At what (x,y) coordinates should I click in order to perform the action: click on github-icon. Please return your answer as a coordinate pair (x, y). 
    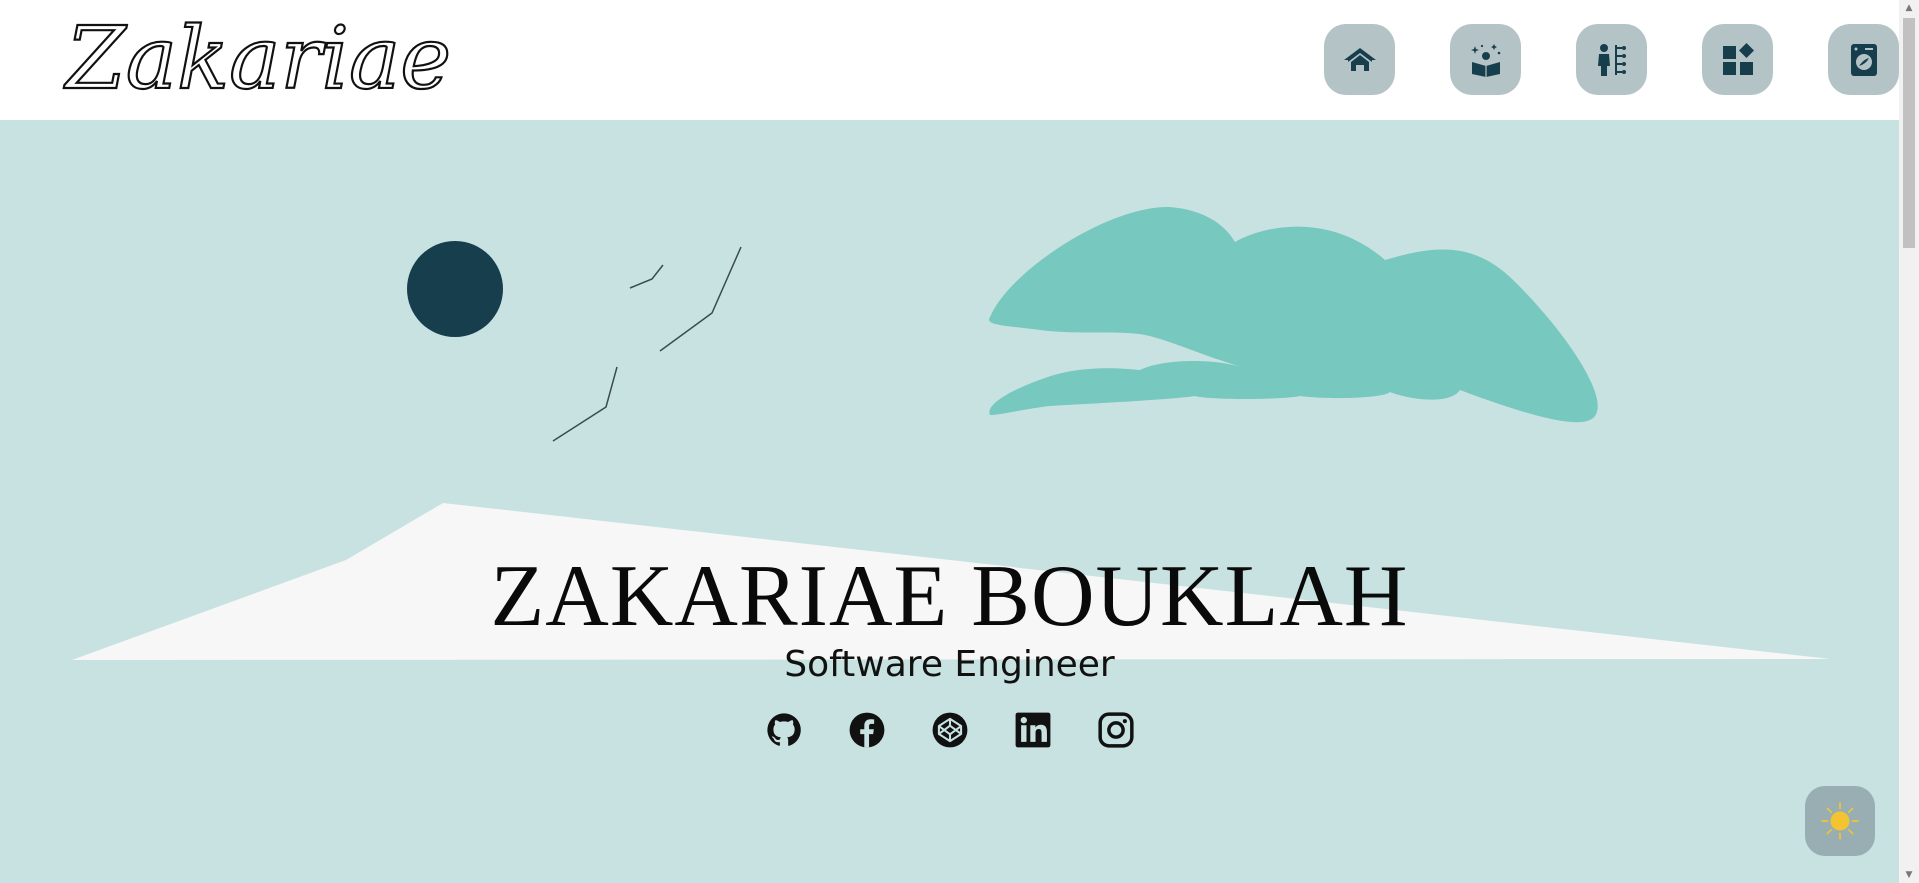
    Looking at the image, I should click on (783, 729).